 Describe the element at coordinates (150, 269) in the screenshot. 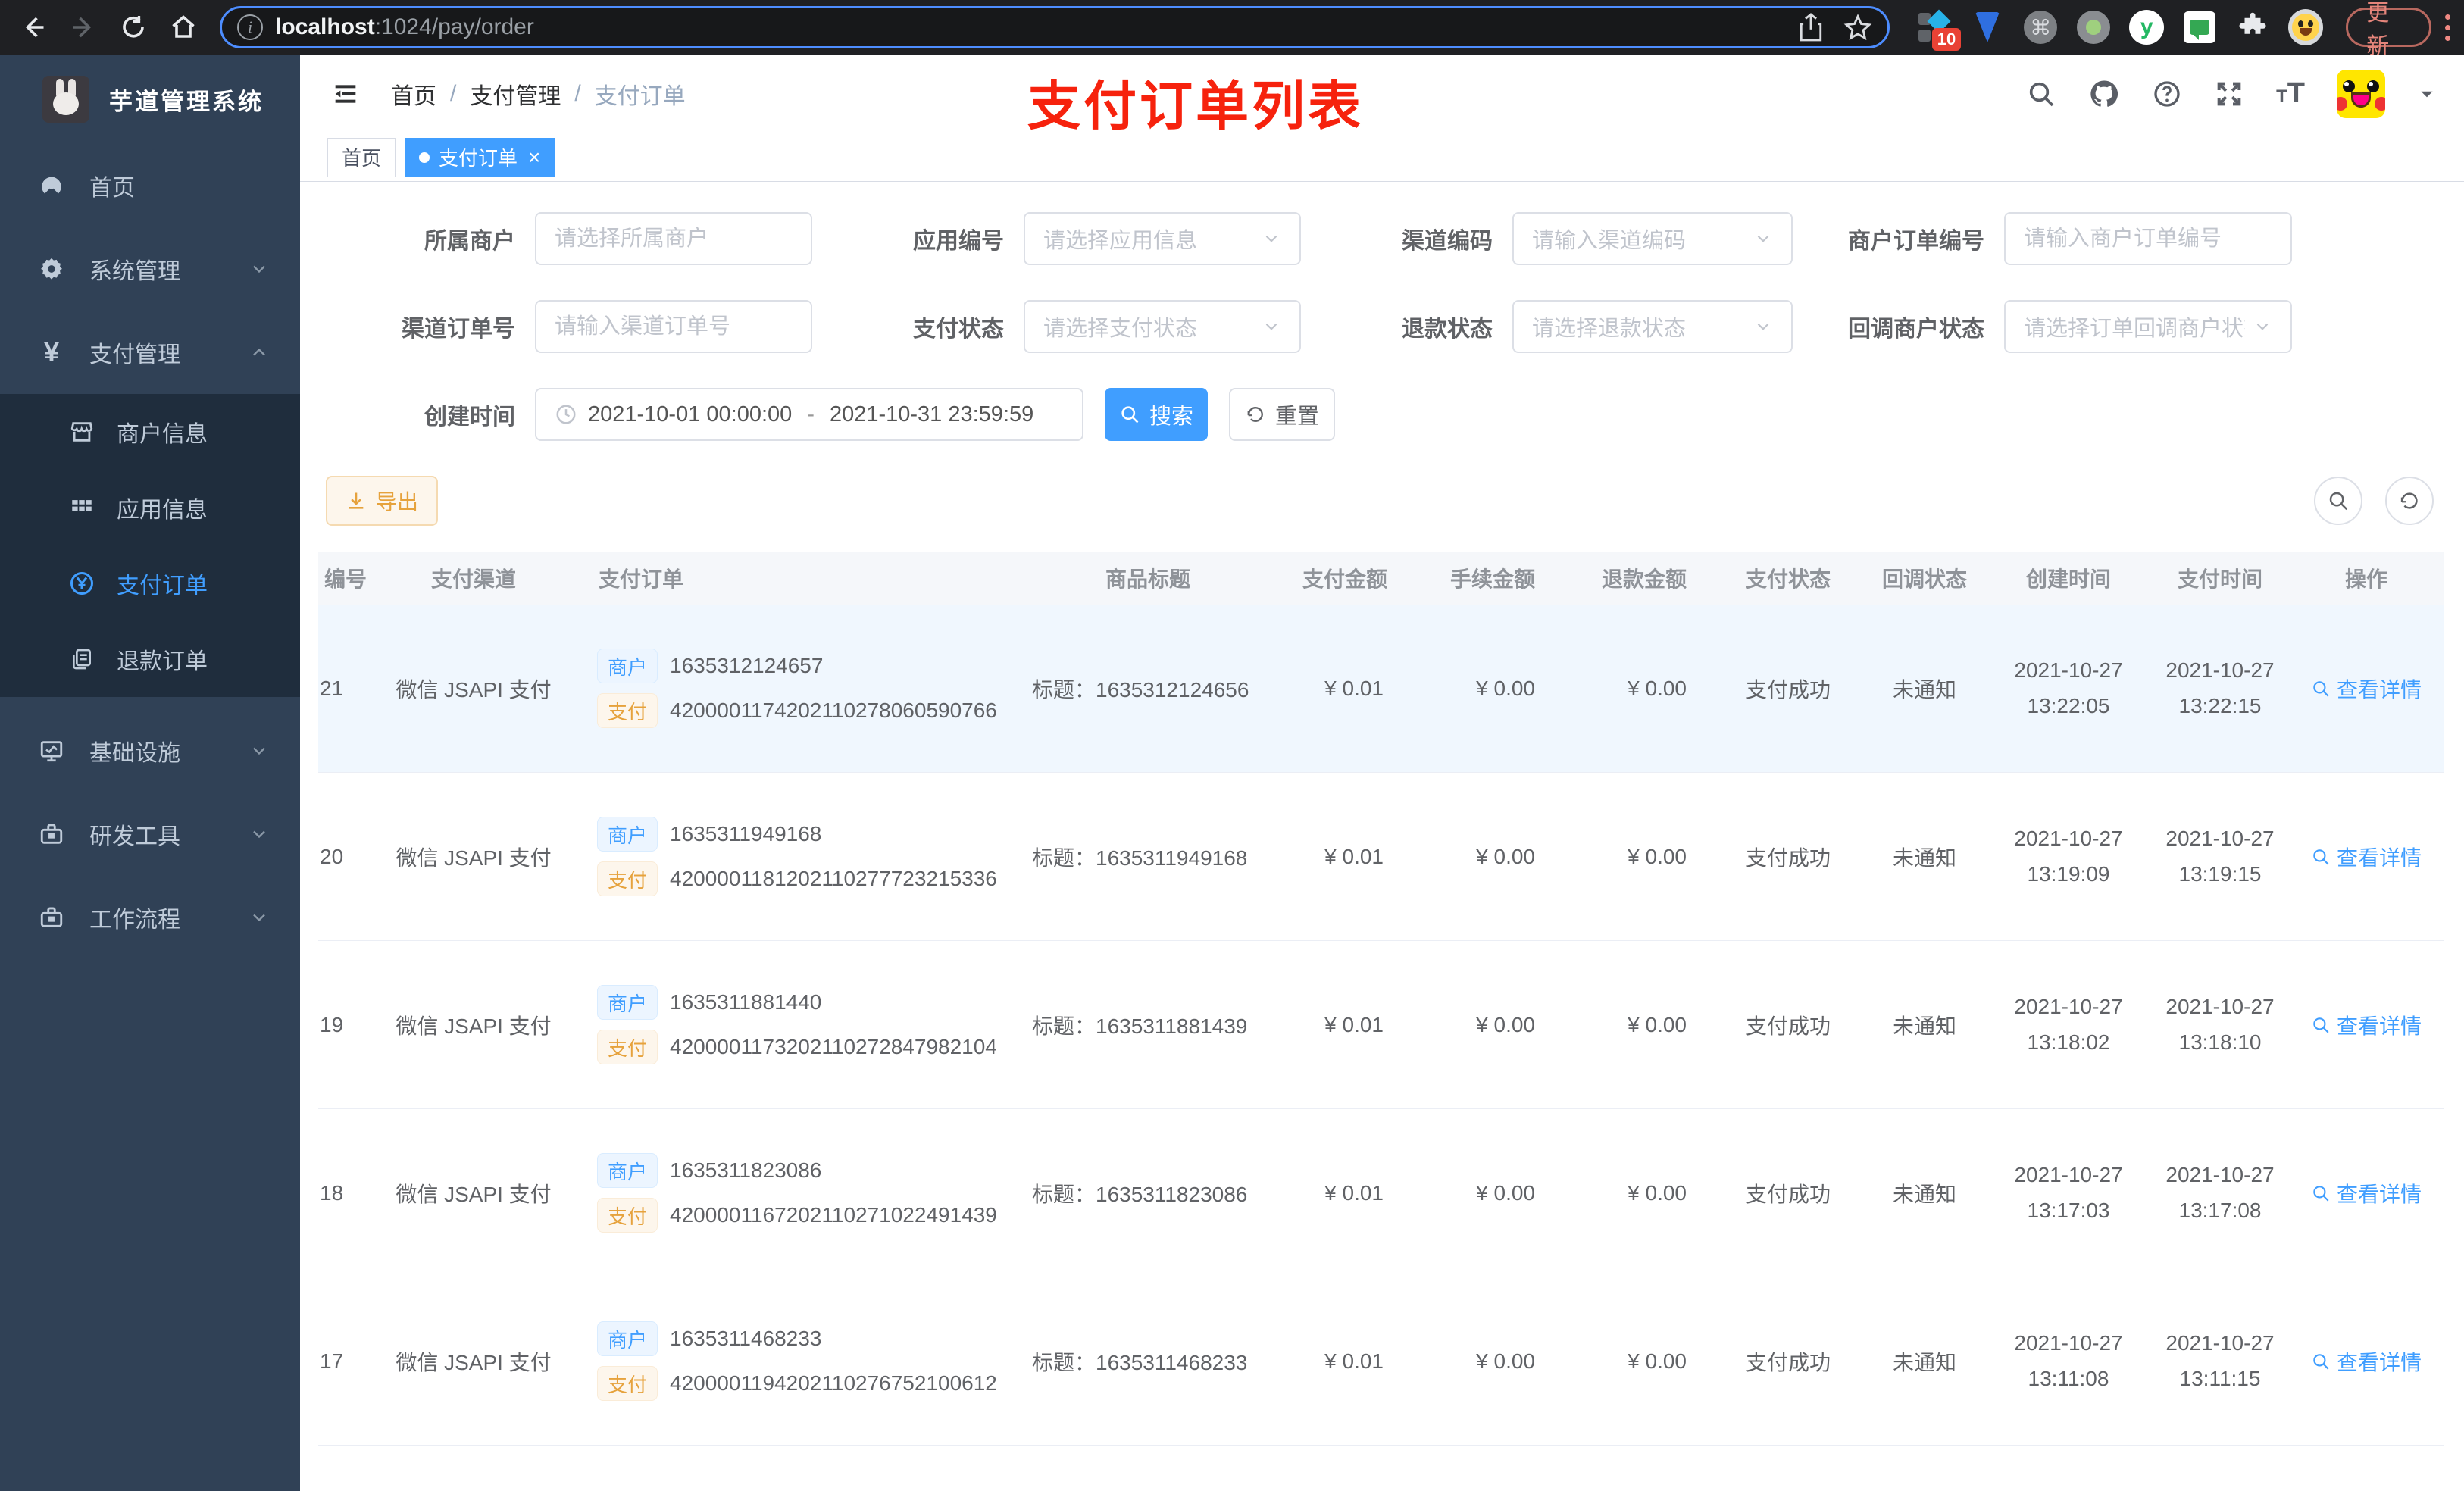

I see `sidebar-item-system: 系统管理` at that location.